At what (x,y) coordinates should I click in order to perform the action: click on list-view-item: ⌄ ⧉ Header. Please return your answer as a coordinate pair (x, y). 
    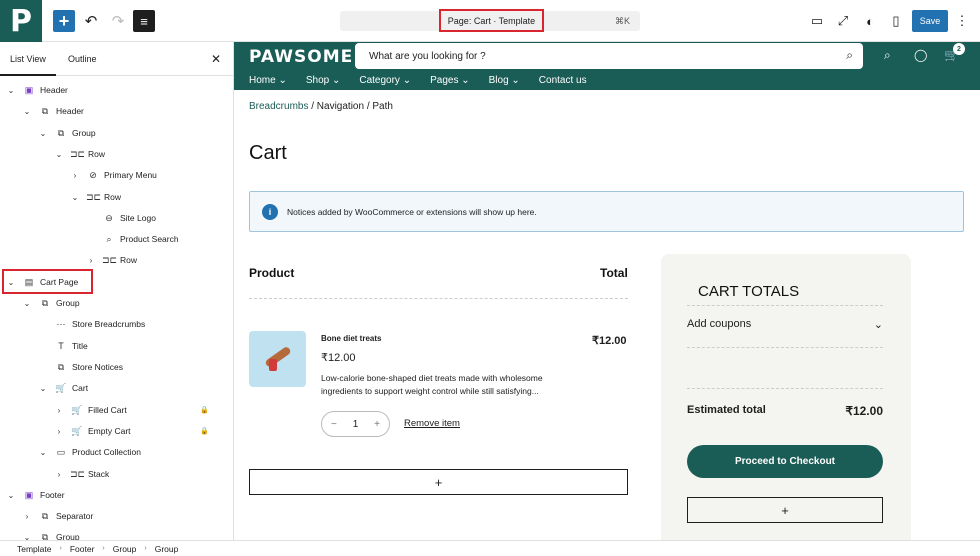
    Looking at the image, I should click on (42, 111).